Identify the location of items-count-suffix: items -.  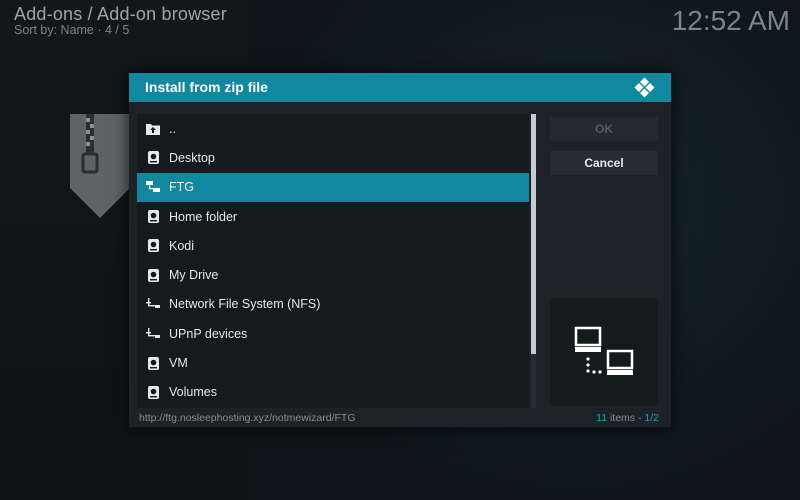
(626, 418).